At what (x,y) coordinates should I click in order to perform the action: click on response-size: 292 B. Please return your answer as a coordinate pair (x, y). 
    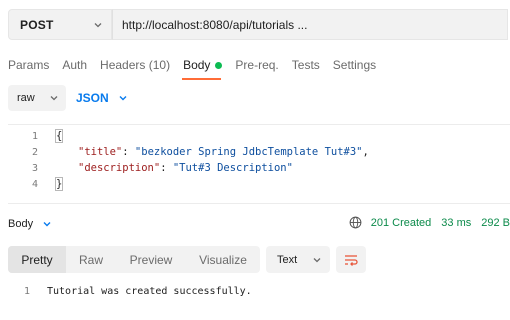
    Looking at the image, I should click on (495, 223).